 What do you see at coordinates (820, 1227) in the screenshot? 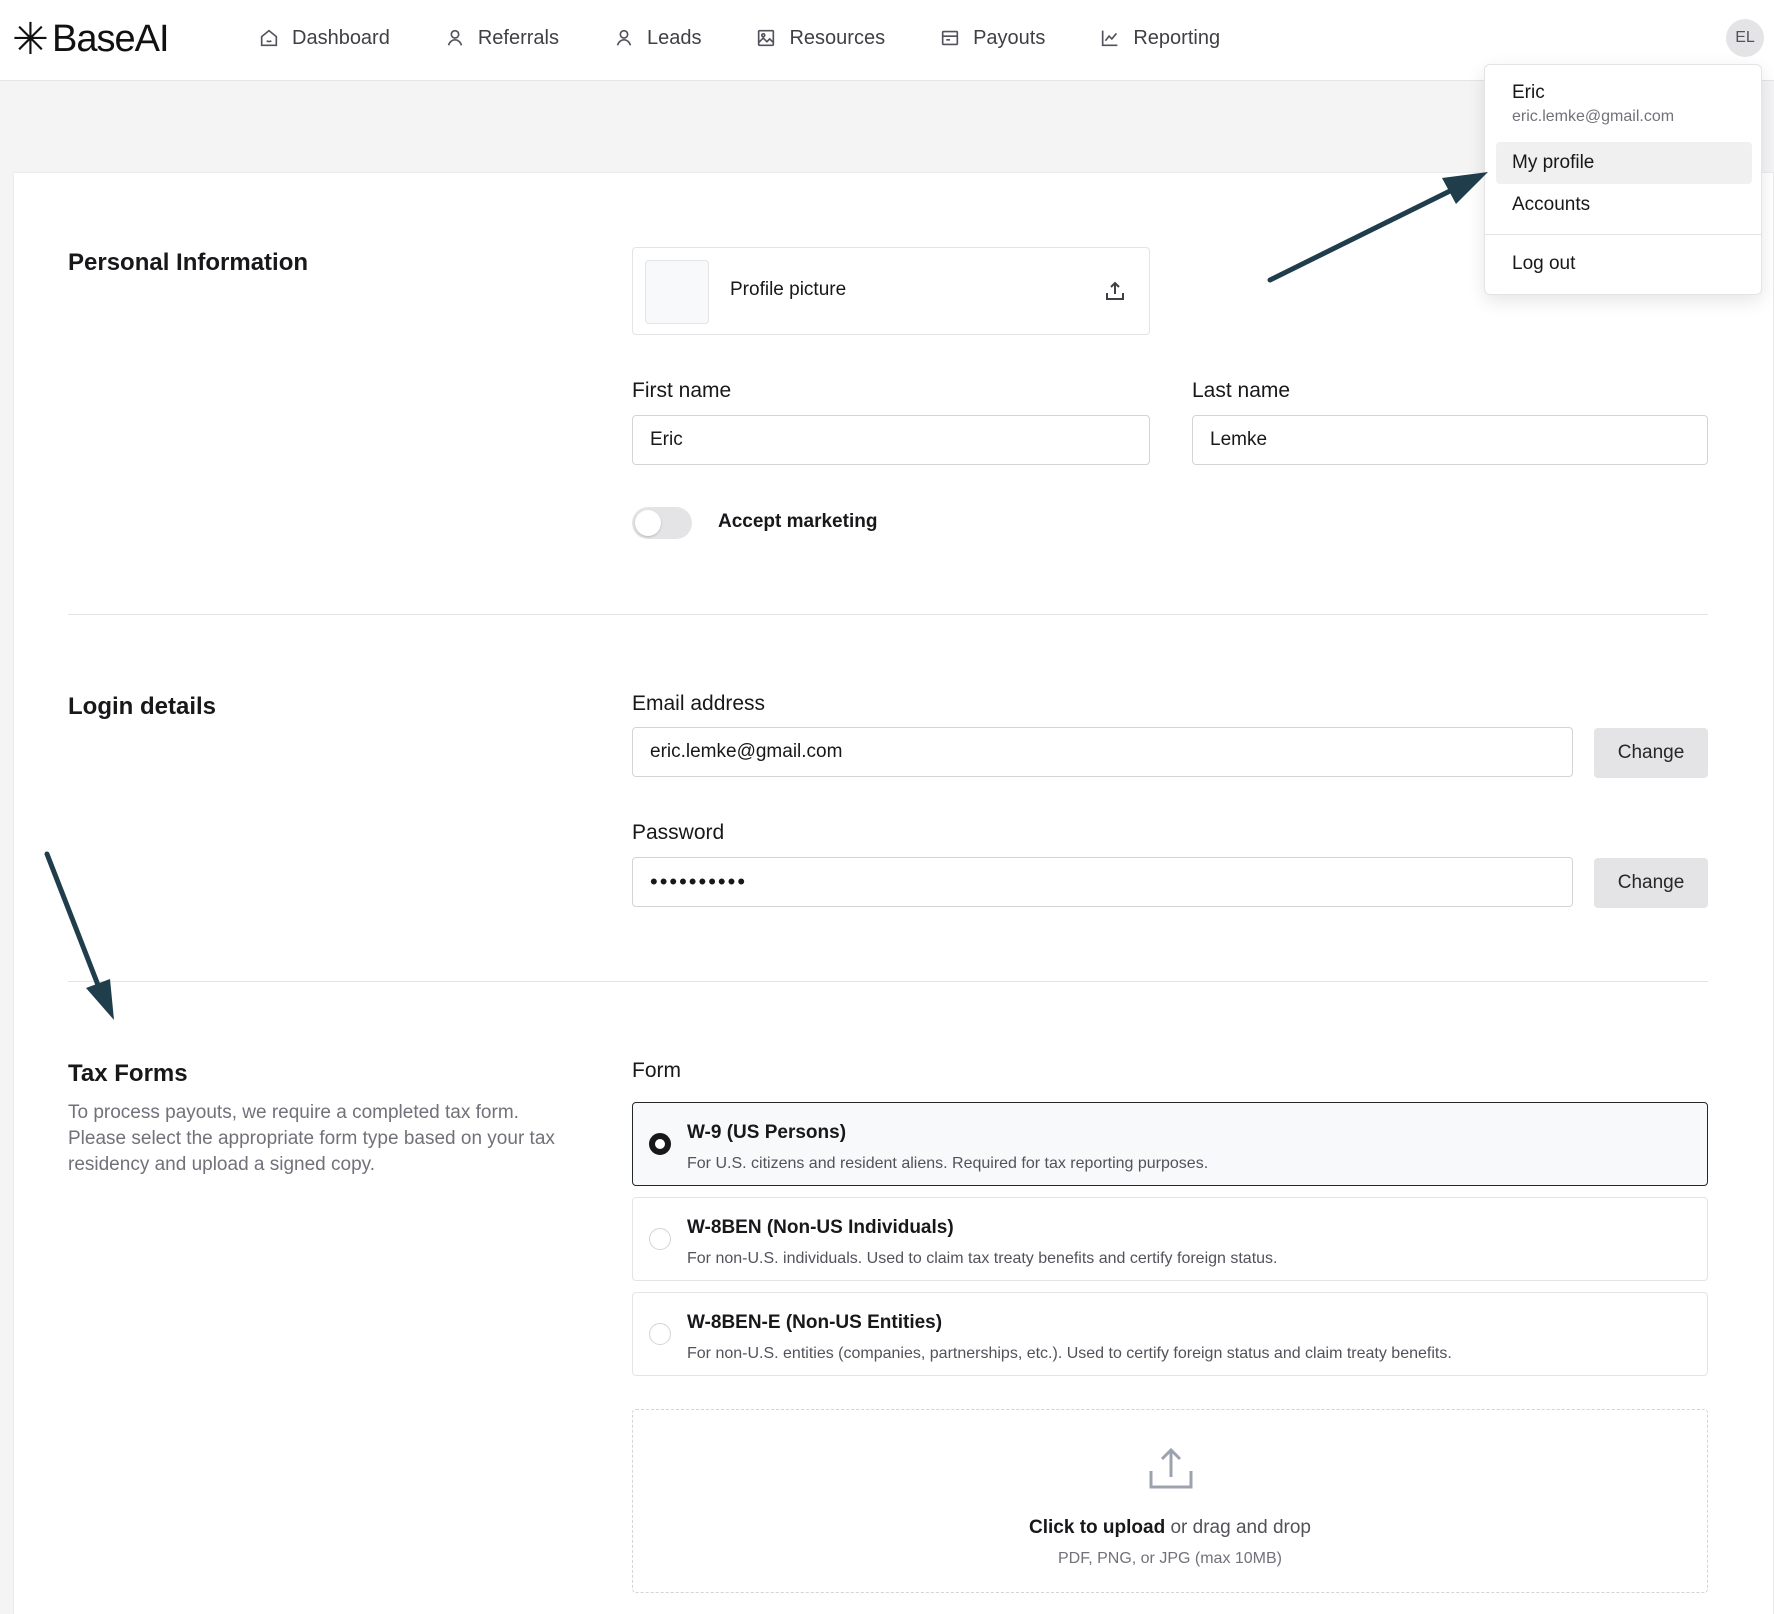
I see `option-title: W-8BEN (Non-US Individuals)` at bounding box center [820, 1227].